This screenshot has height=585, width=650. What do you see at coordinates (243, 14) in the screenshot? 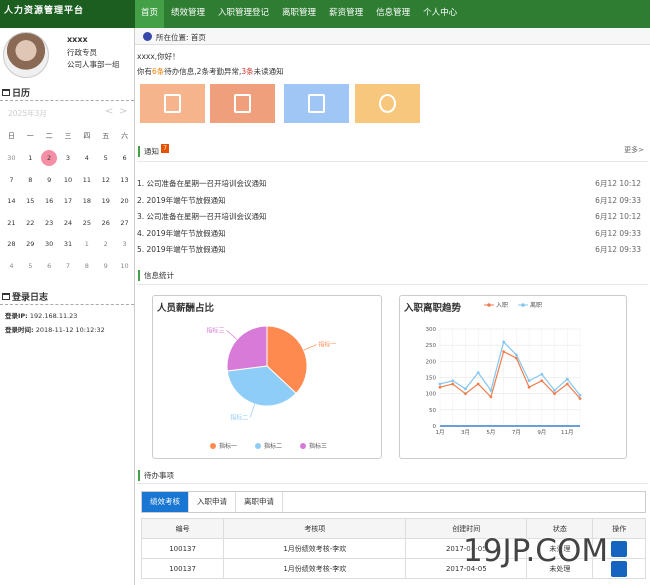
I see `nav-item-2: 入职管理登记` at bounding box center [243, 14].